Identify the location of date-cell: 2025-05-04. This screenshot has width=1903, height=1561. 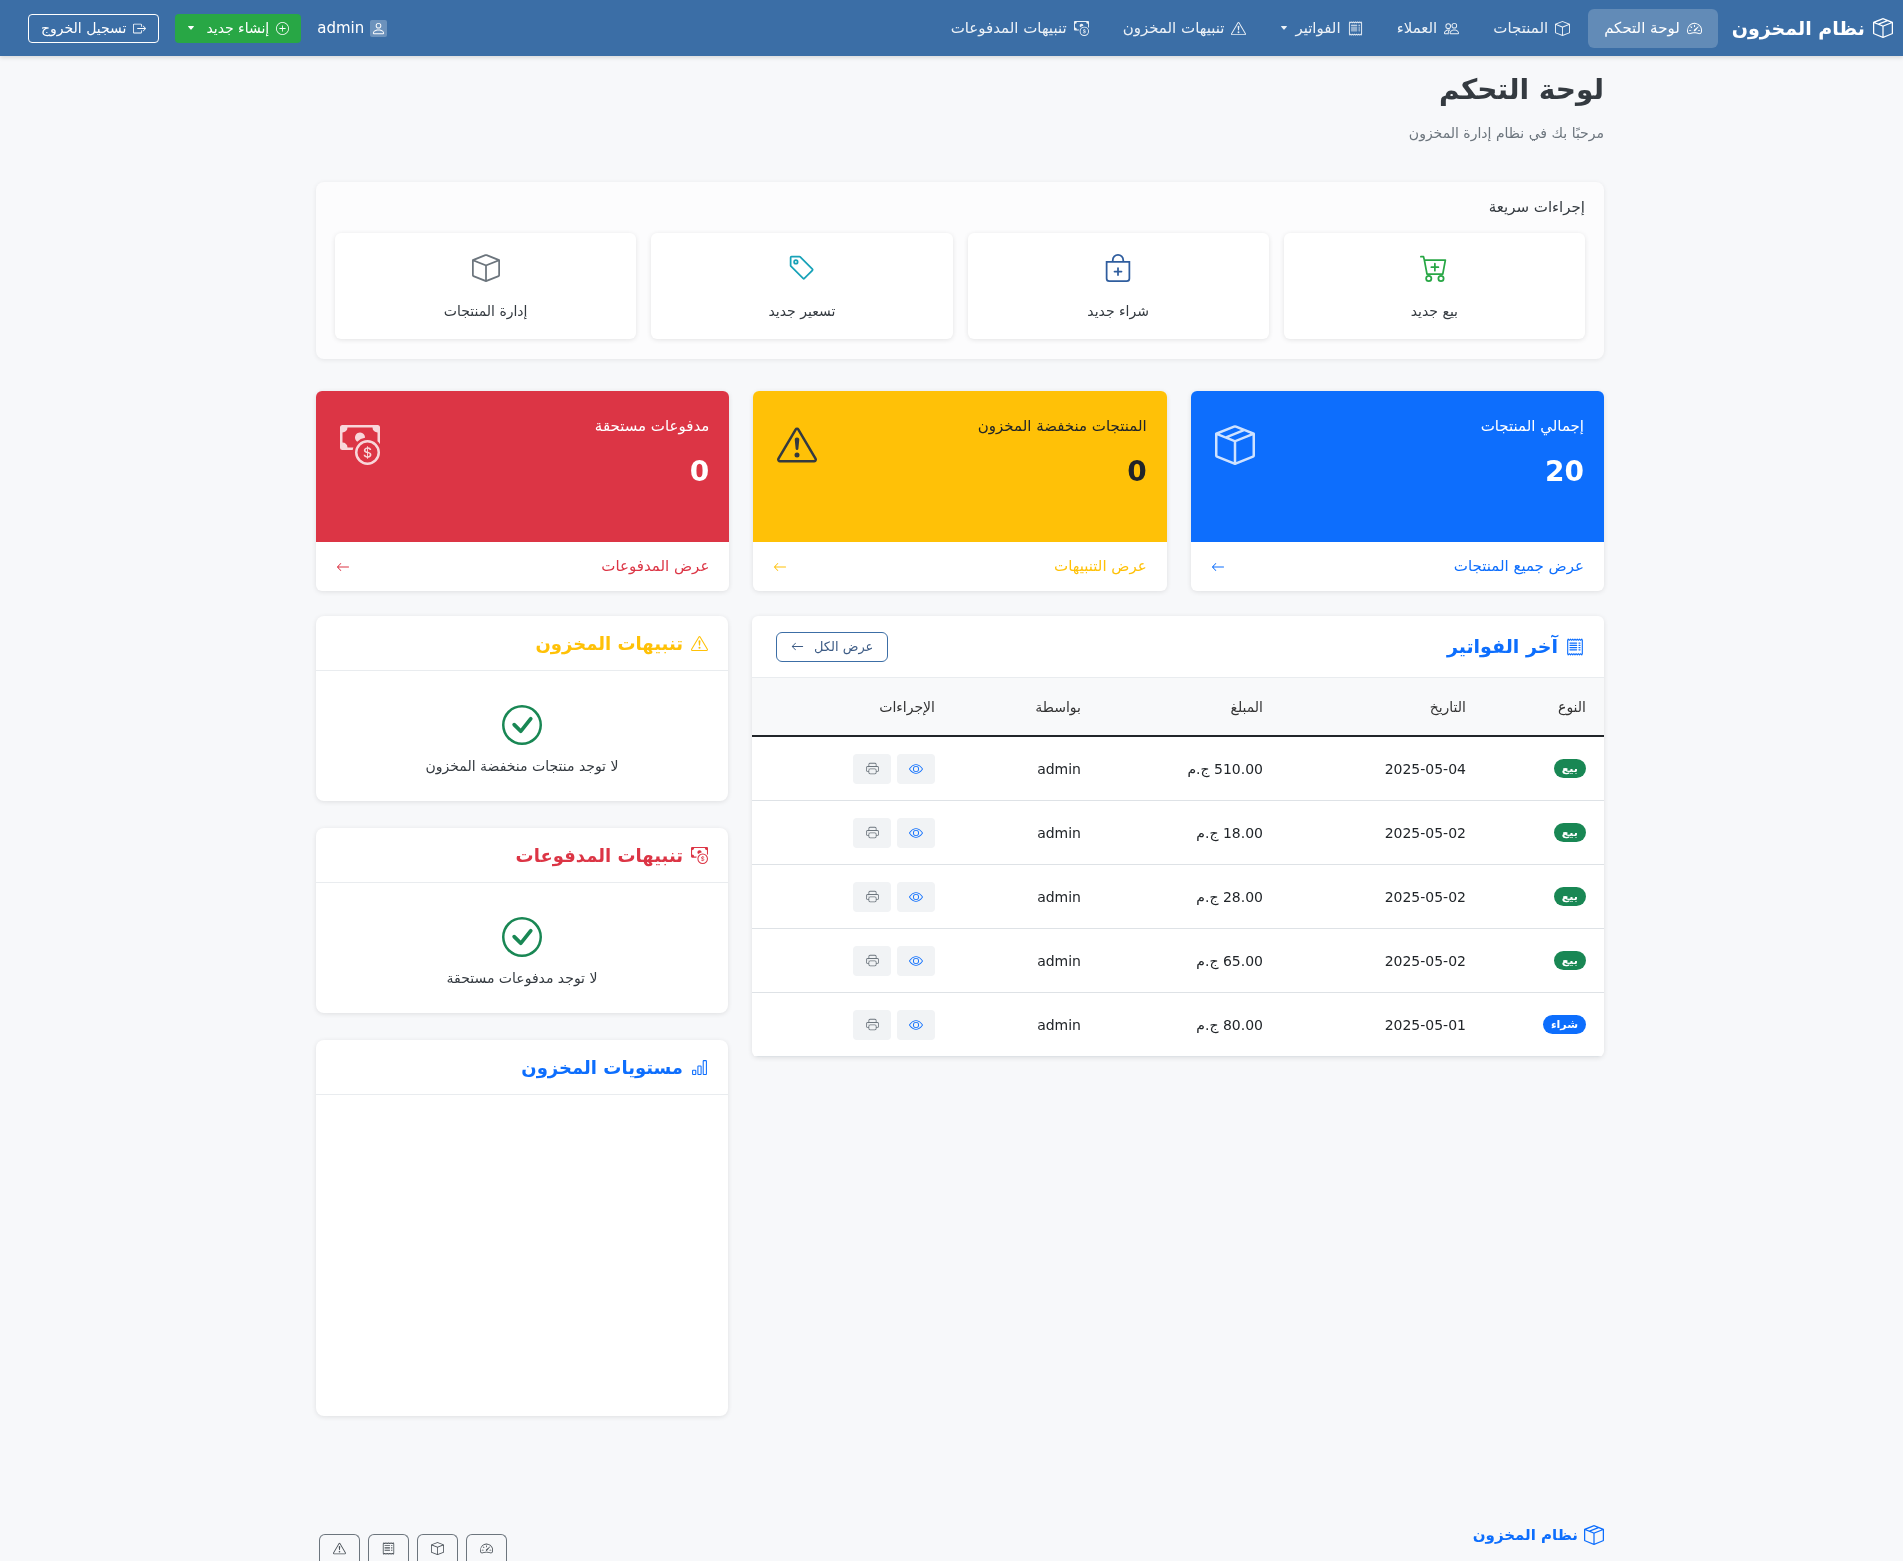
(1425, 768).